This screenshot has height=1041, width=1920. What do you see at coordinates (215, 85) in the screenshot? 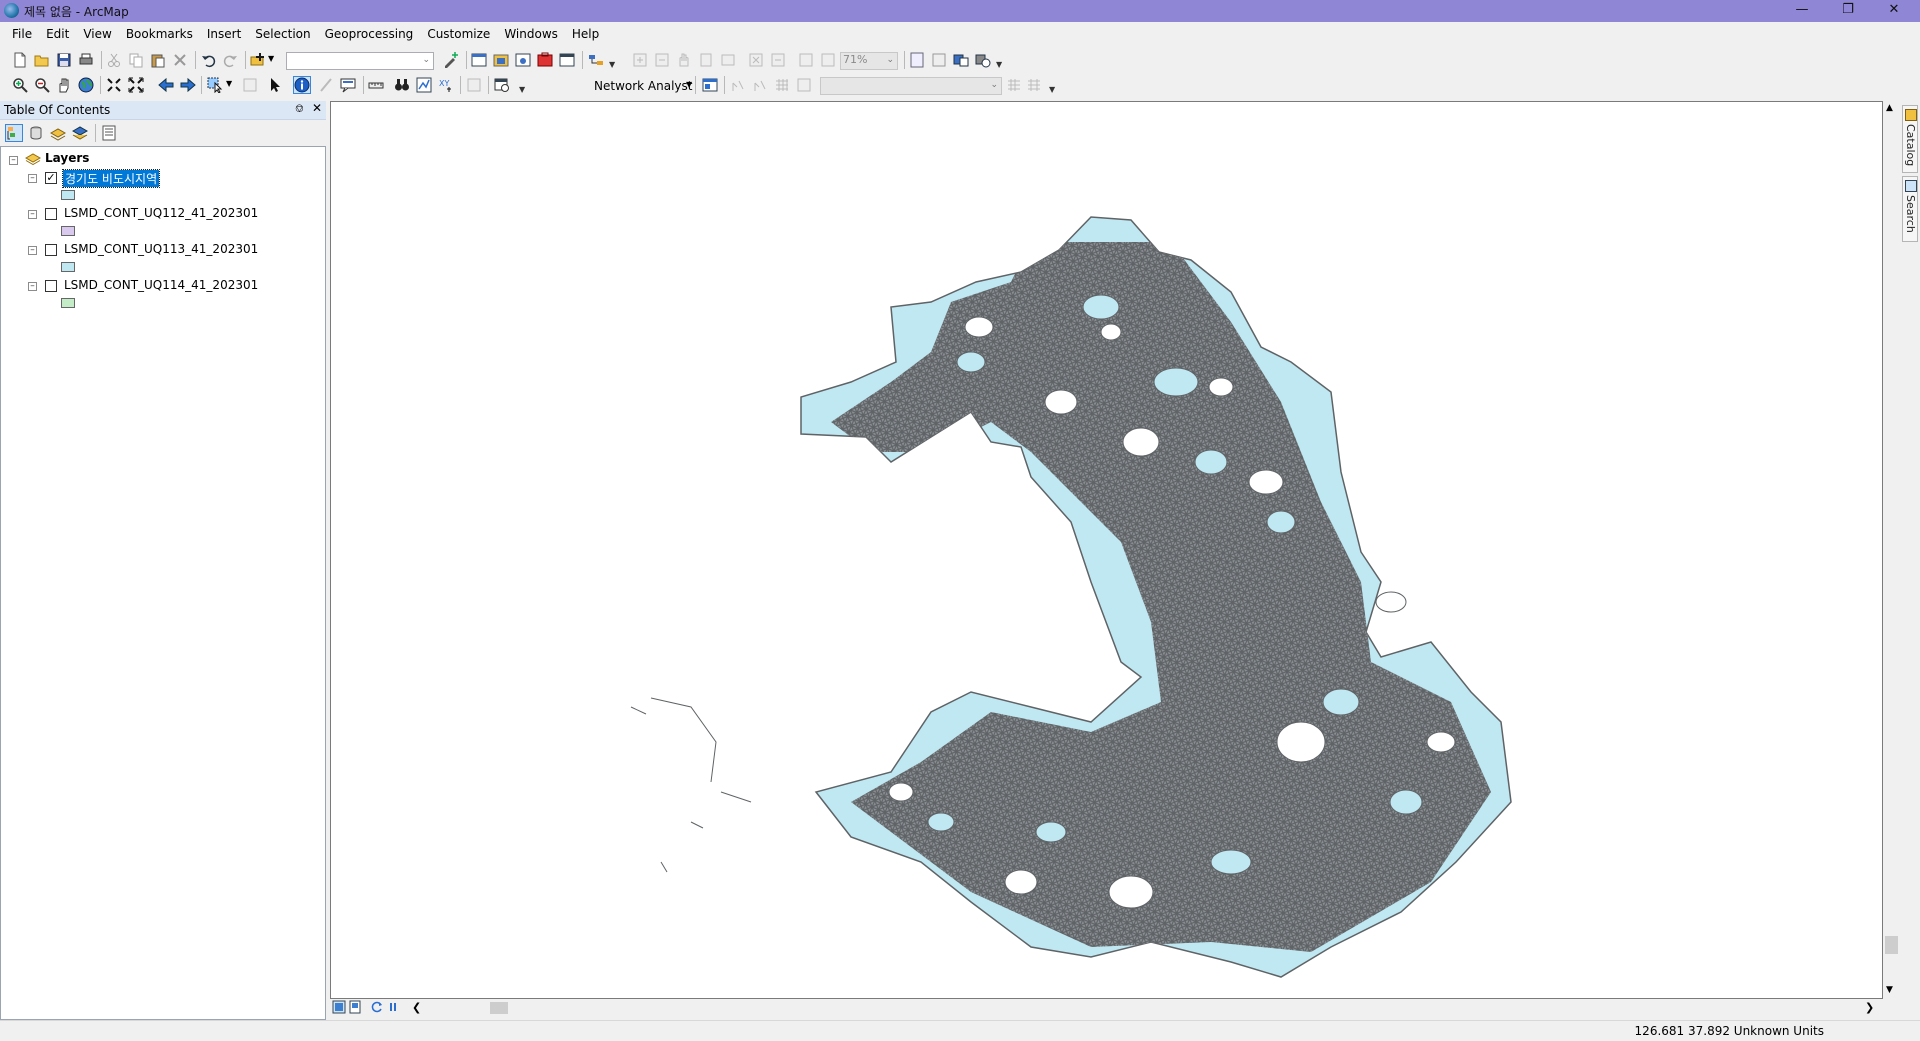
I see `select-features-icon` at bounding box center [215, 85].